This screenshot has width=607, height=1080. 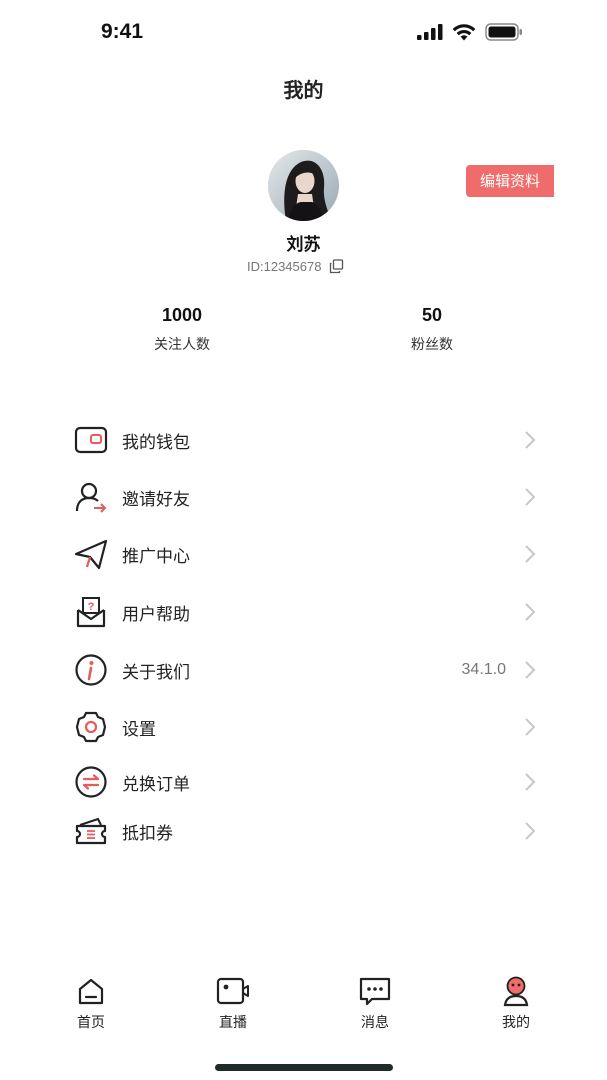 What do you see at coordinates (156, 784) in the screenshot?
I see `menu-item-label: 兑换订单` at bounding box center [156, 784].